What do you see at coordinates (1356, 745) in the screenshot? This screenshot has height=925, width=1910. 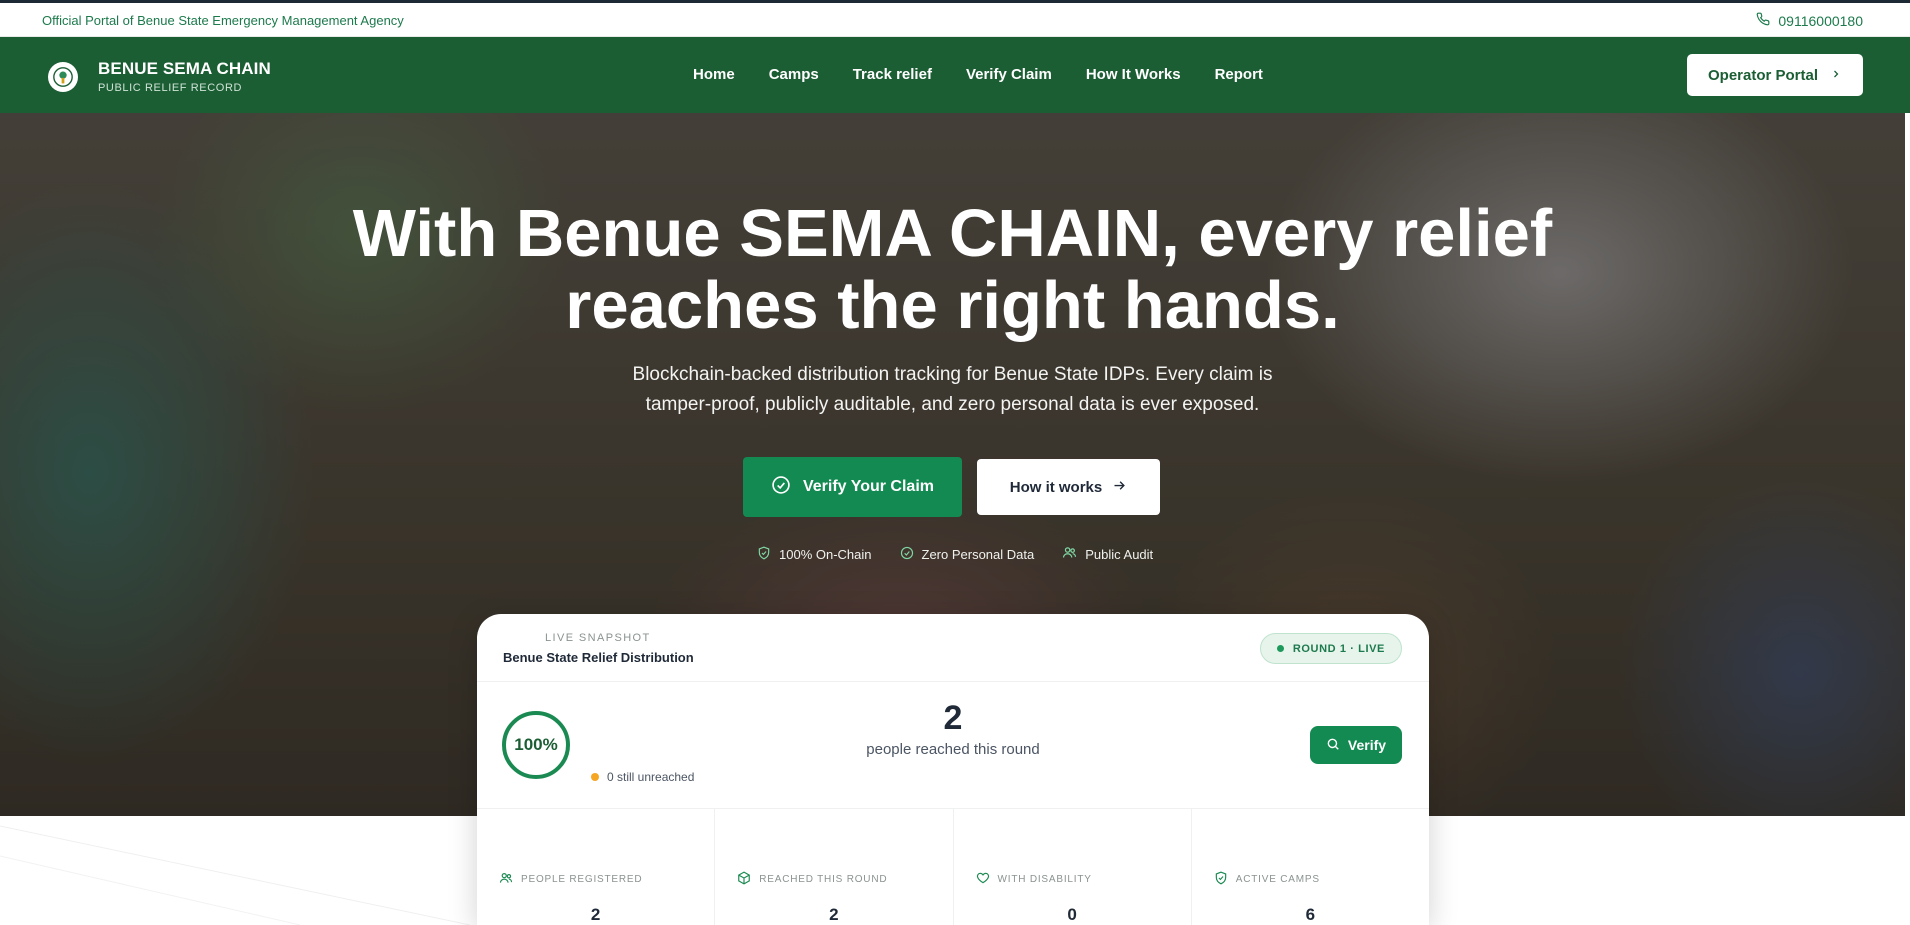 I see `verify-button: Verify` at bounding box center [1356, 745].